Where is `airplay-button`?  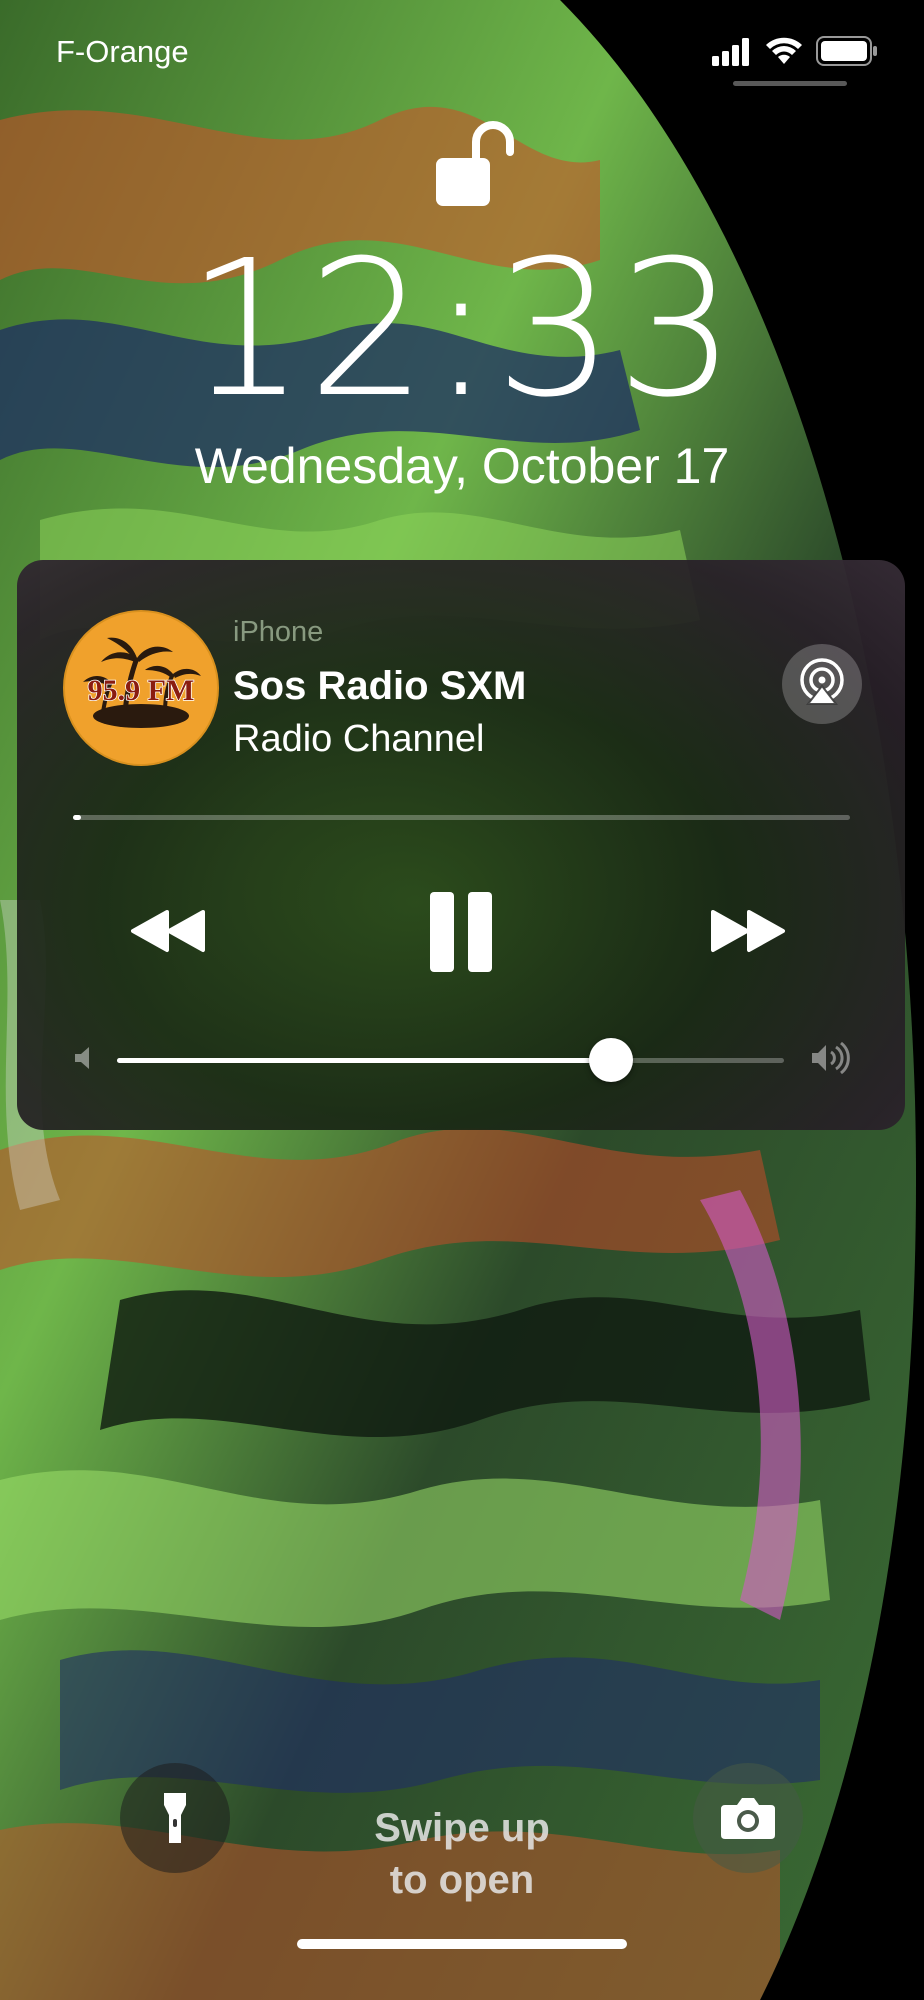
airplay-button is located at coordinates (822, 684).